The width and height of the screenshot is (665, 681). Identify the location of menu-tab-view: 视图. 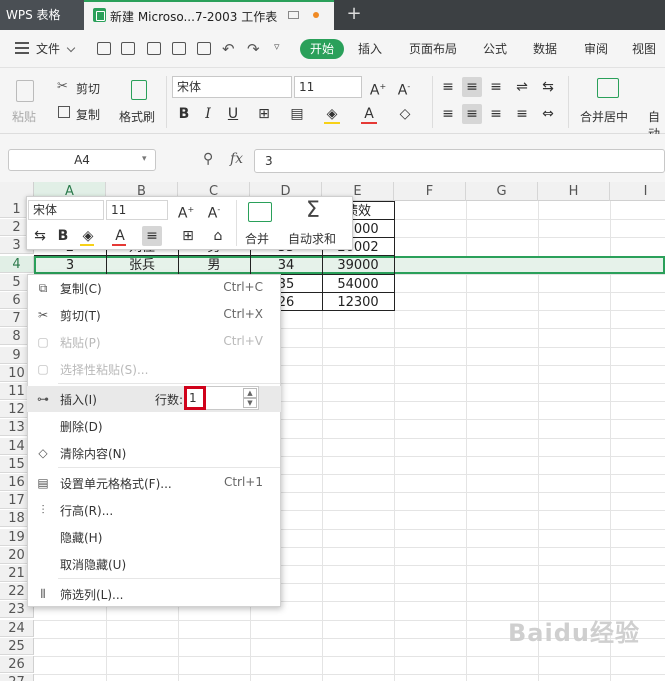
(644, 49).